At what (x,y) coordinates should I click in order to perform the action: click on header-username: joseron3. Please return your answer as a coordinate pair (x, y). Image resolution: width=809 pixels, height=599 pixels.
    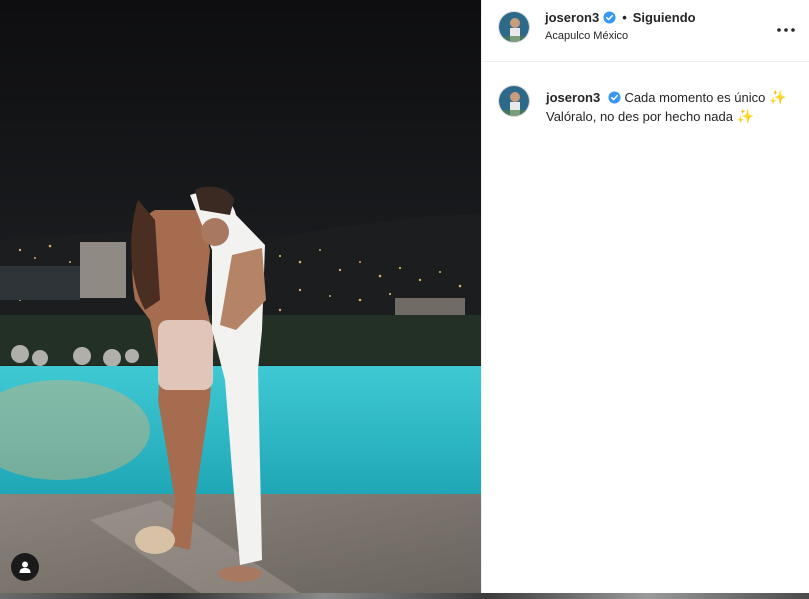
    Looking at the image, I should click on (572, 17).